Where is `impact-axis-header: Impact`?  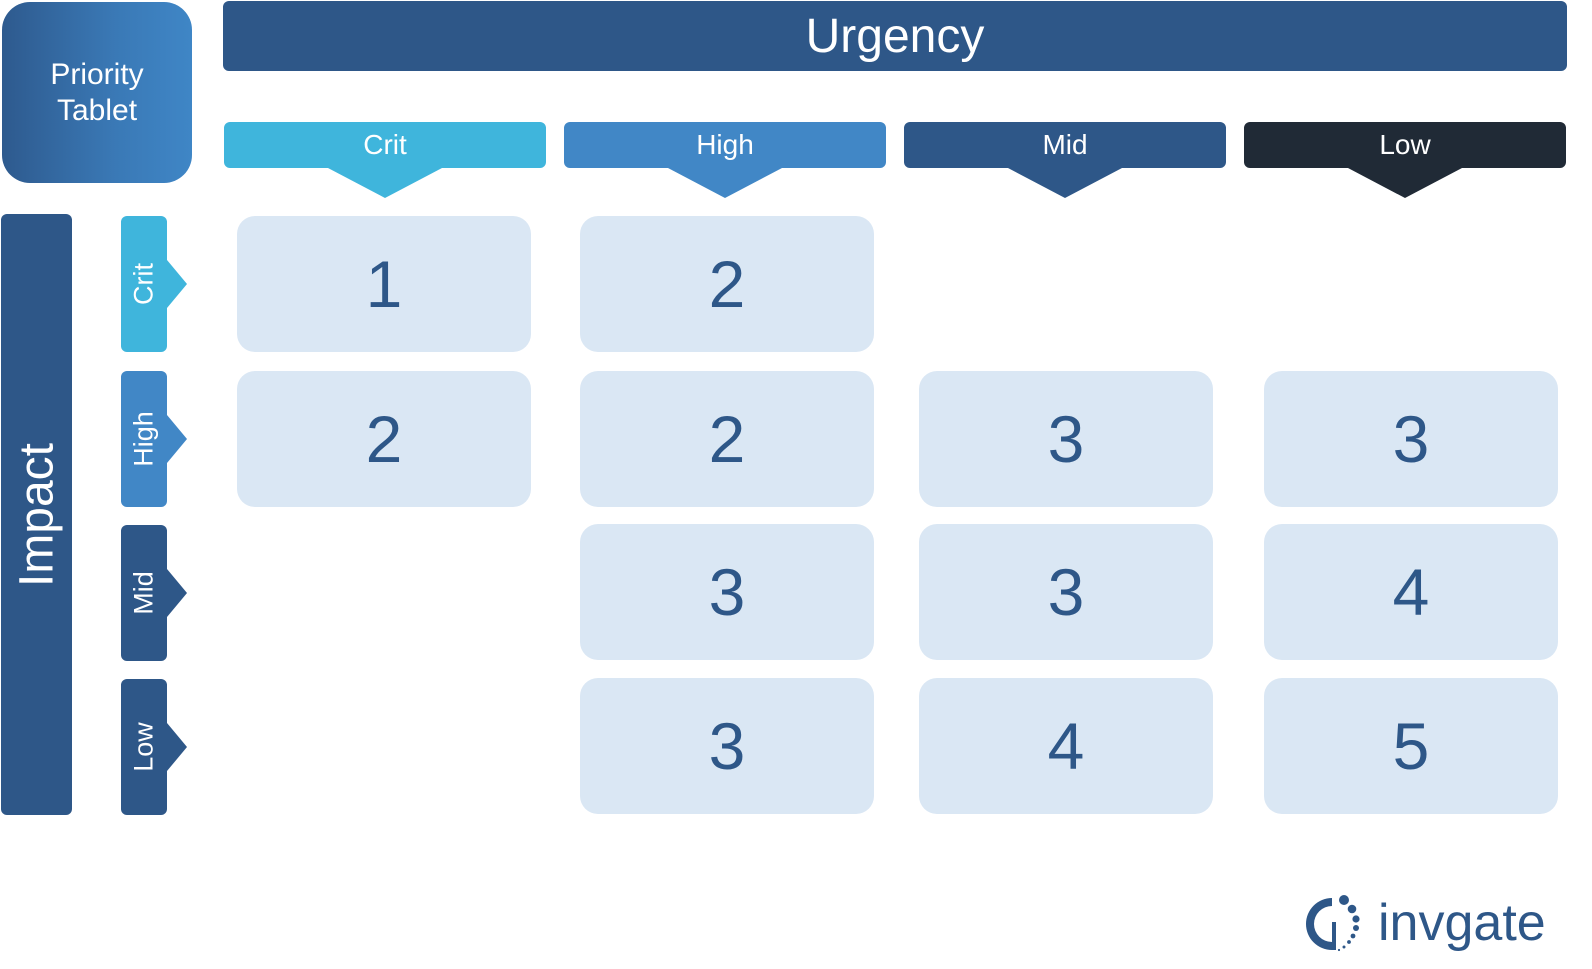 impact-axis-header: Impact is located at coordinates (36, 514).